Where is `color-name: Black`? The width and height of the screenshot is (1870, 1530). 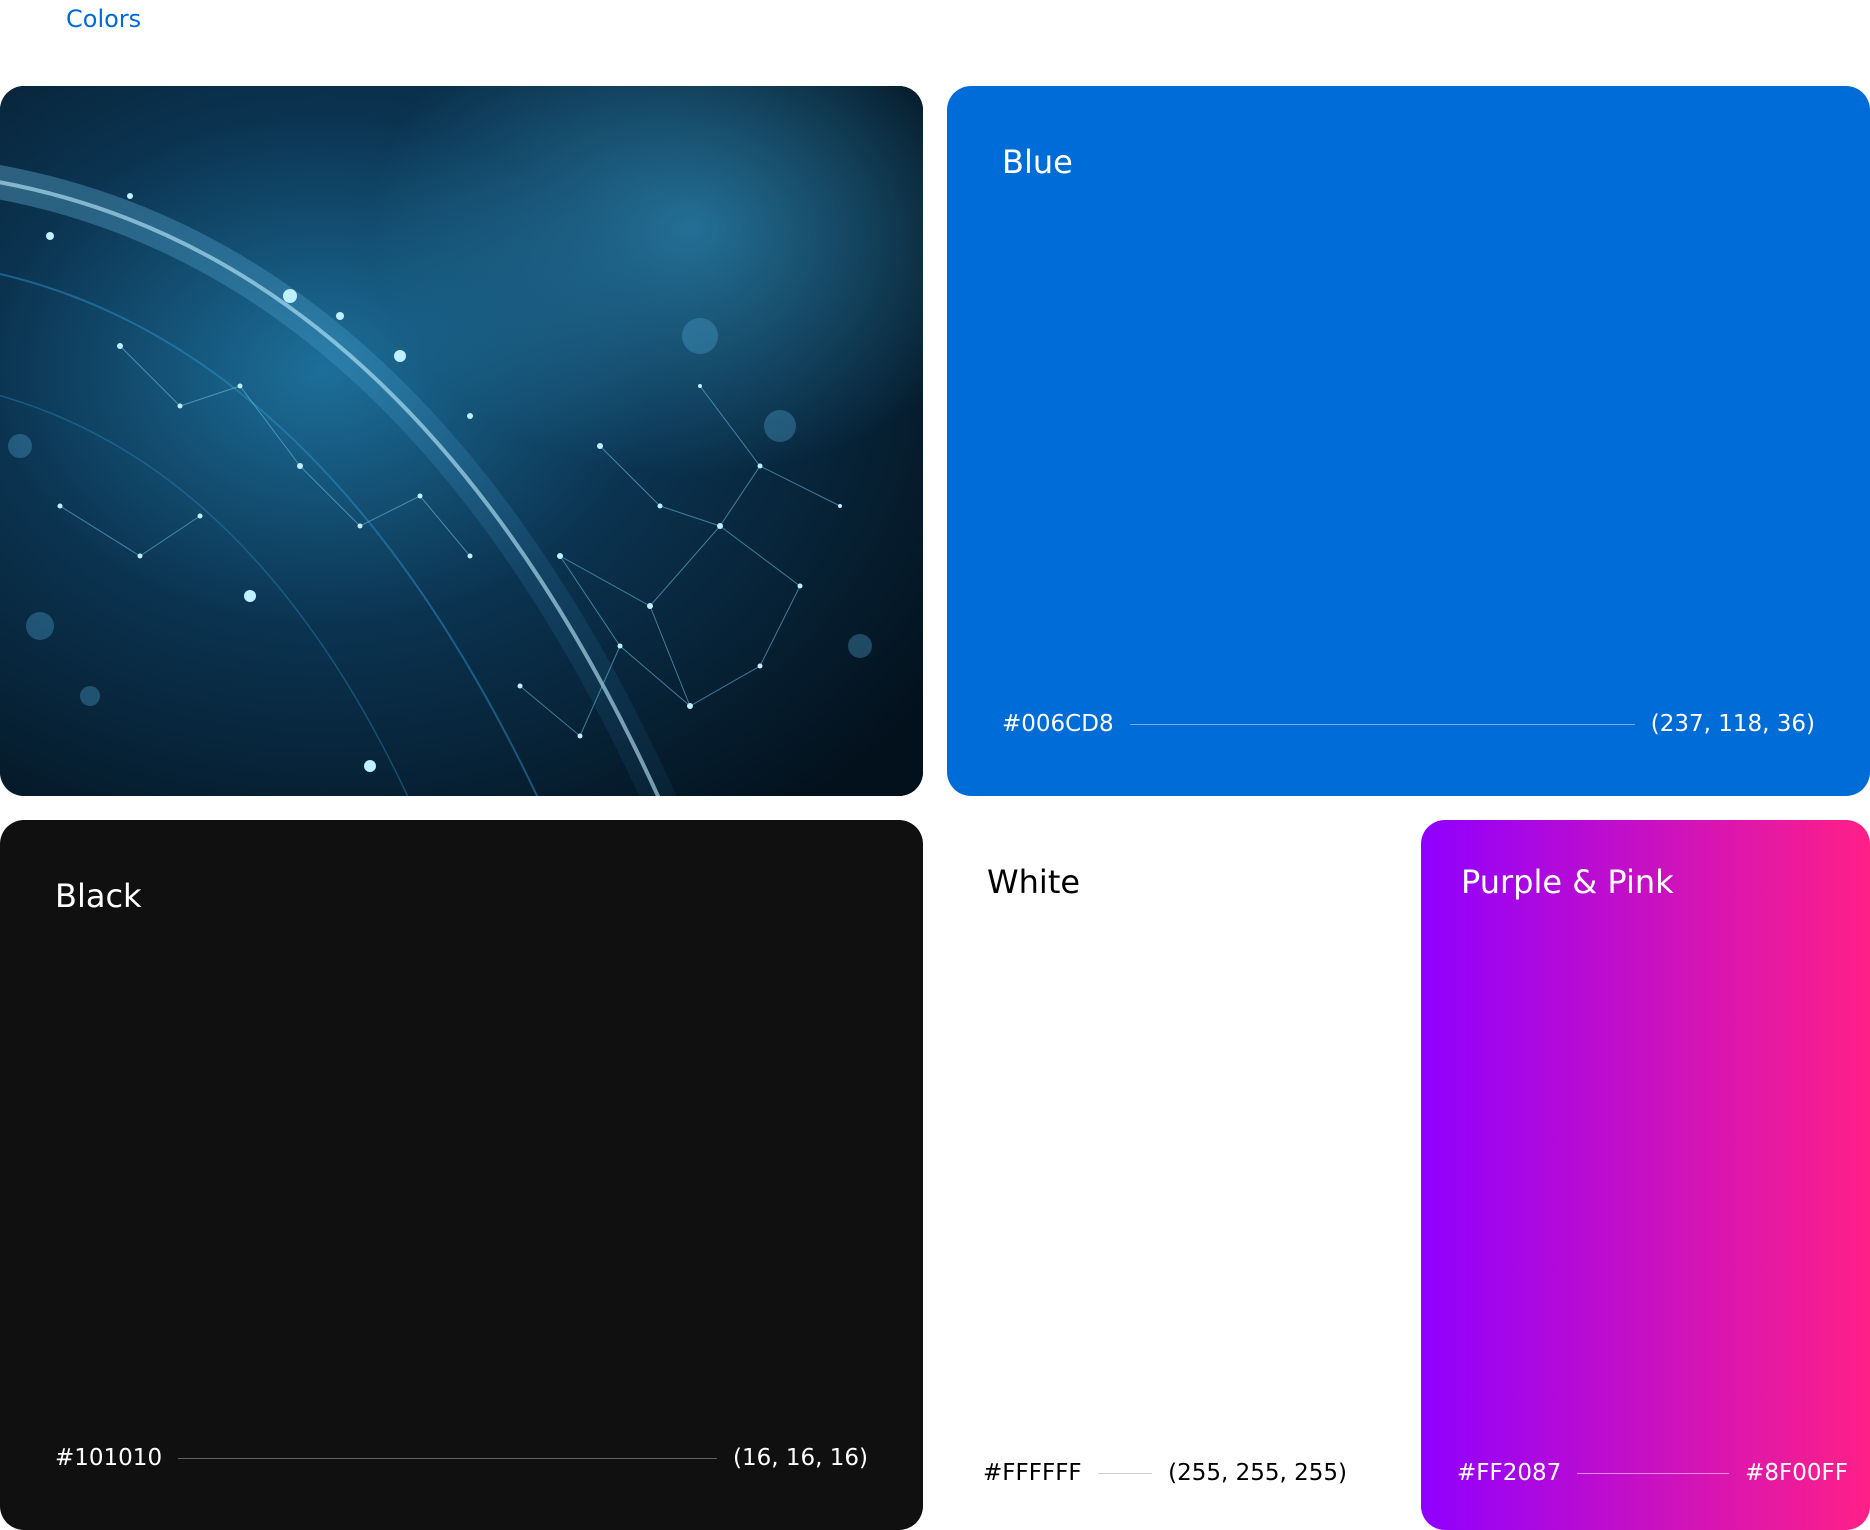
color-name: Black is located at coordinates (98, 896).